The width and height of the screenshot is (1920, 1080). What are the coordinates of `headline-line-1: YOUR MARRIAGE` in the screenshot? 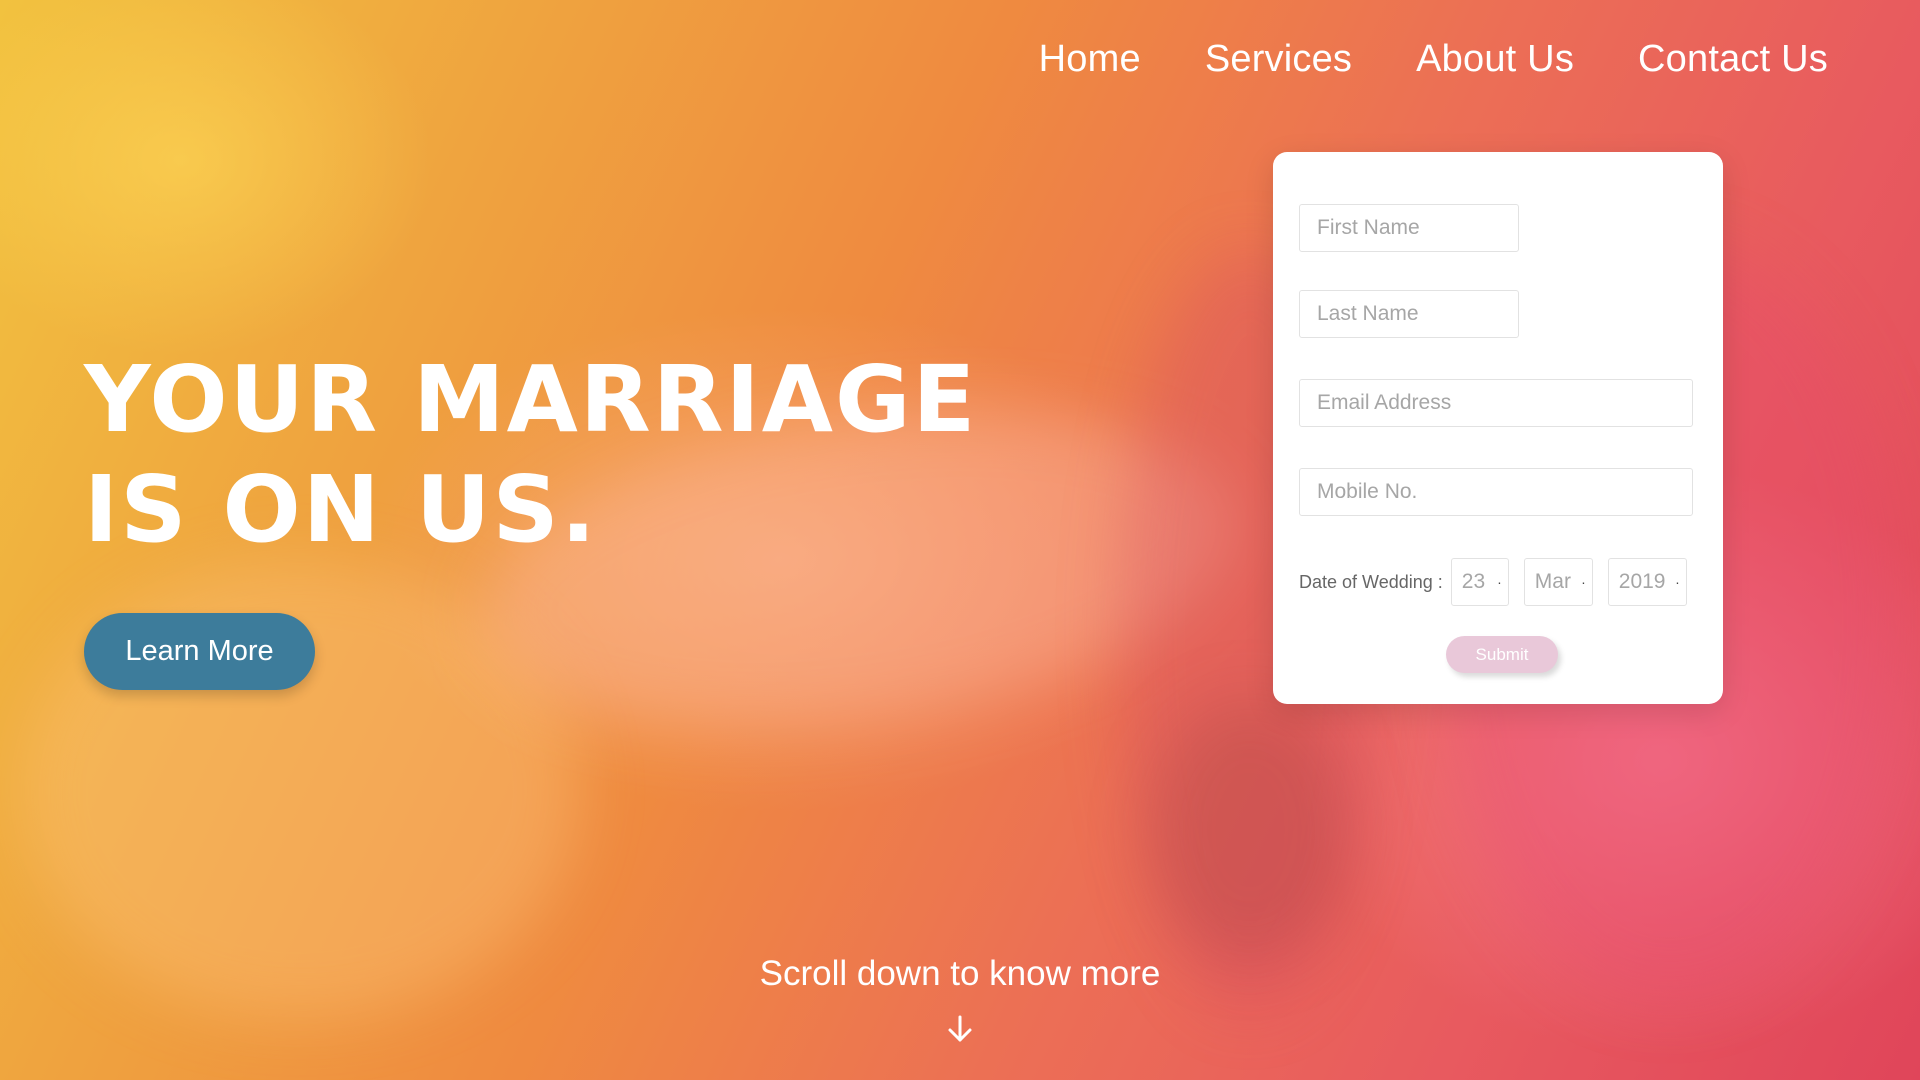 It's located at (531, 399).